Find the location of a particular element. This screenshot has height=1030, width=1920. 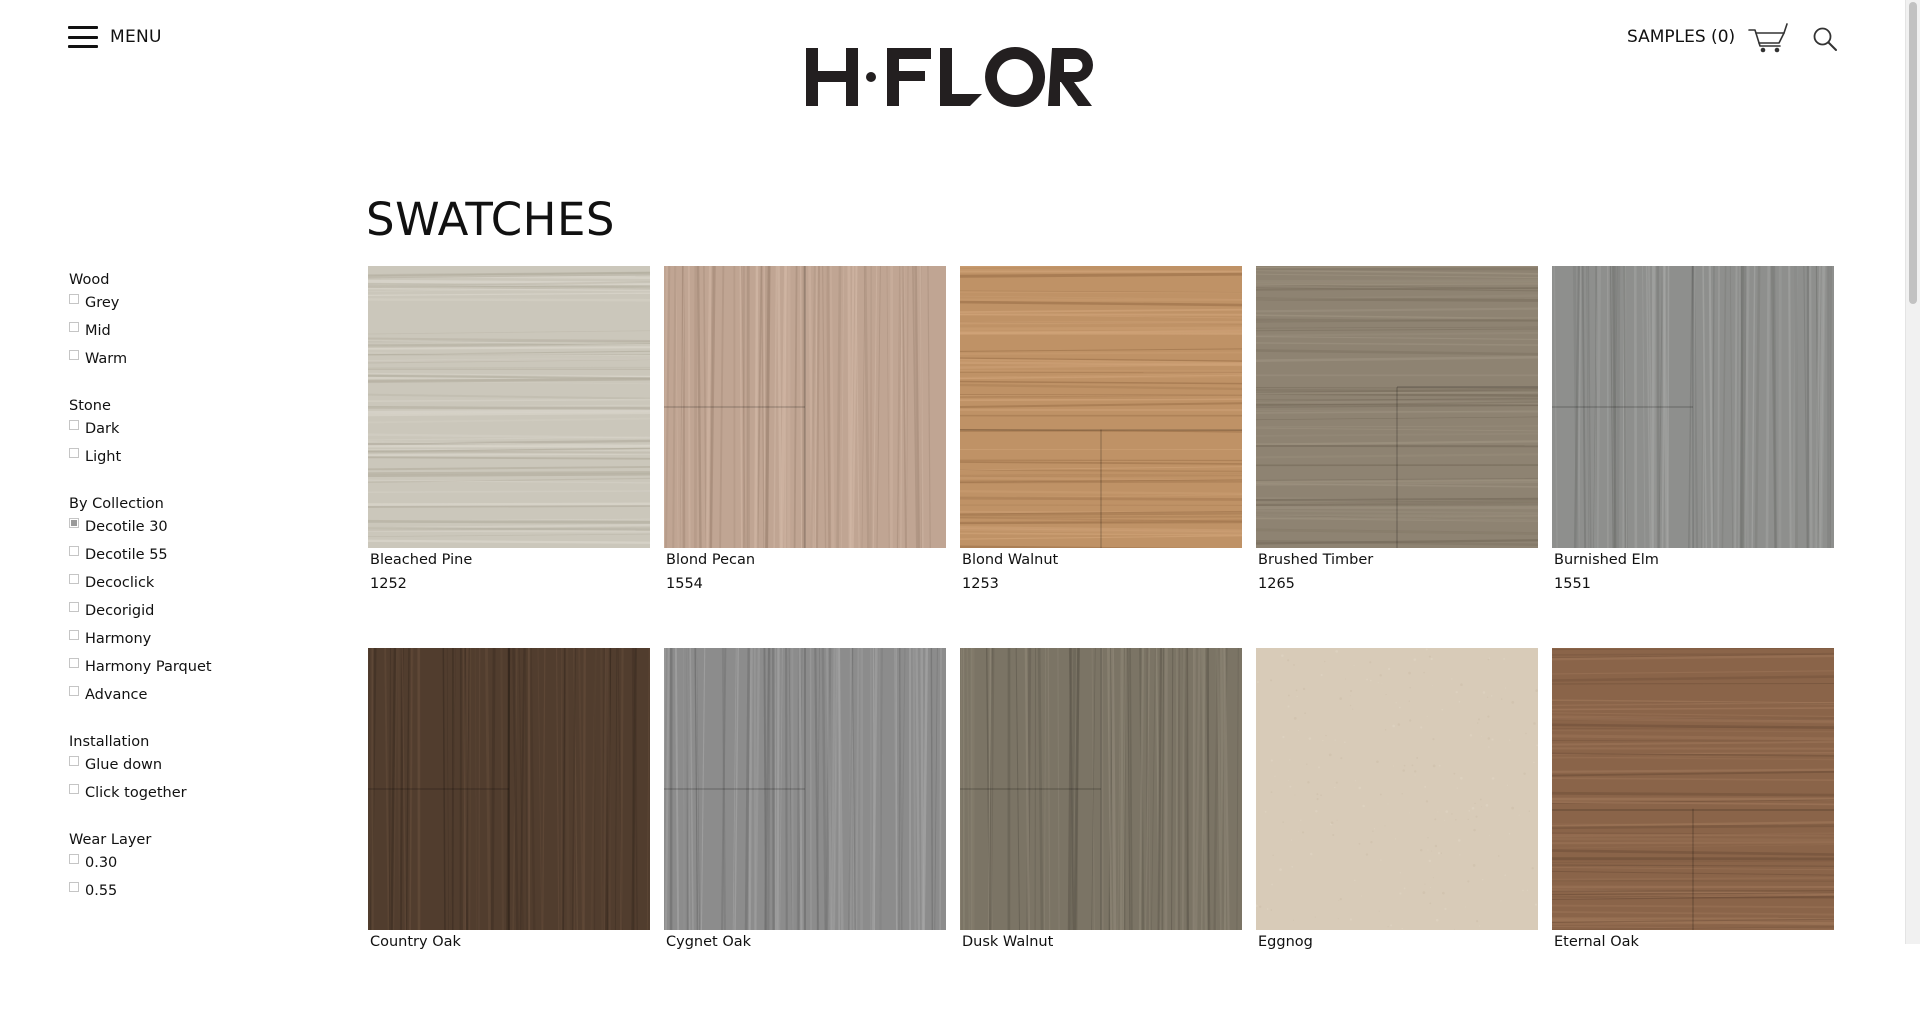

filter-option-decotile-30: Decotile 30 is located at coordinates (199, 530).